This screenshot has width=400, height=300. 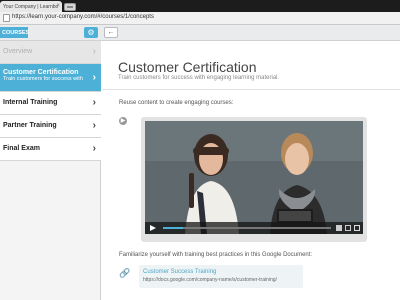 What do you see at coordinates (251, 89) in the screenshot?
I see `divider` at bounding box center [251, 89].